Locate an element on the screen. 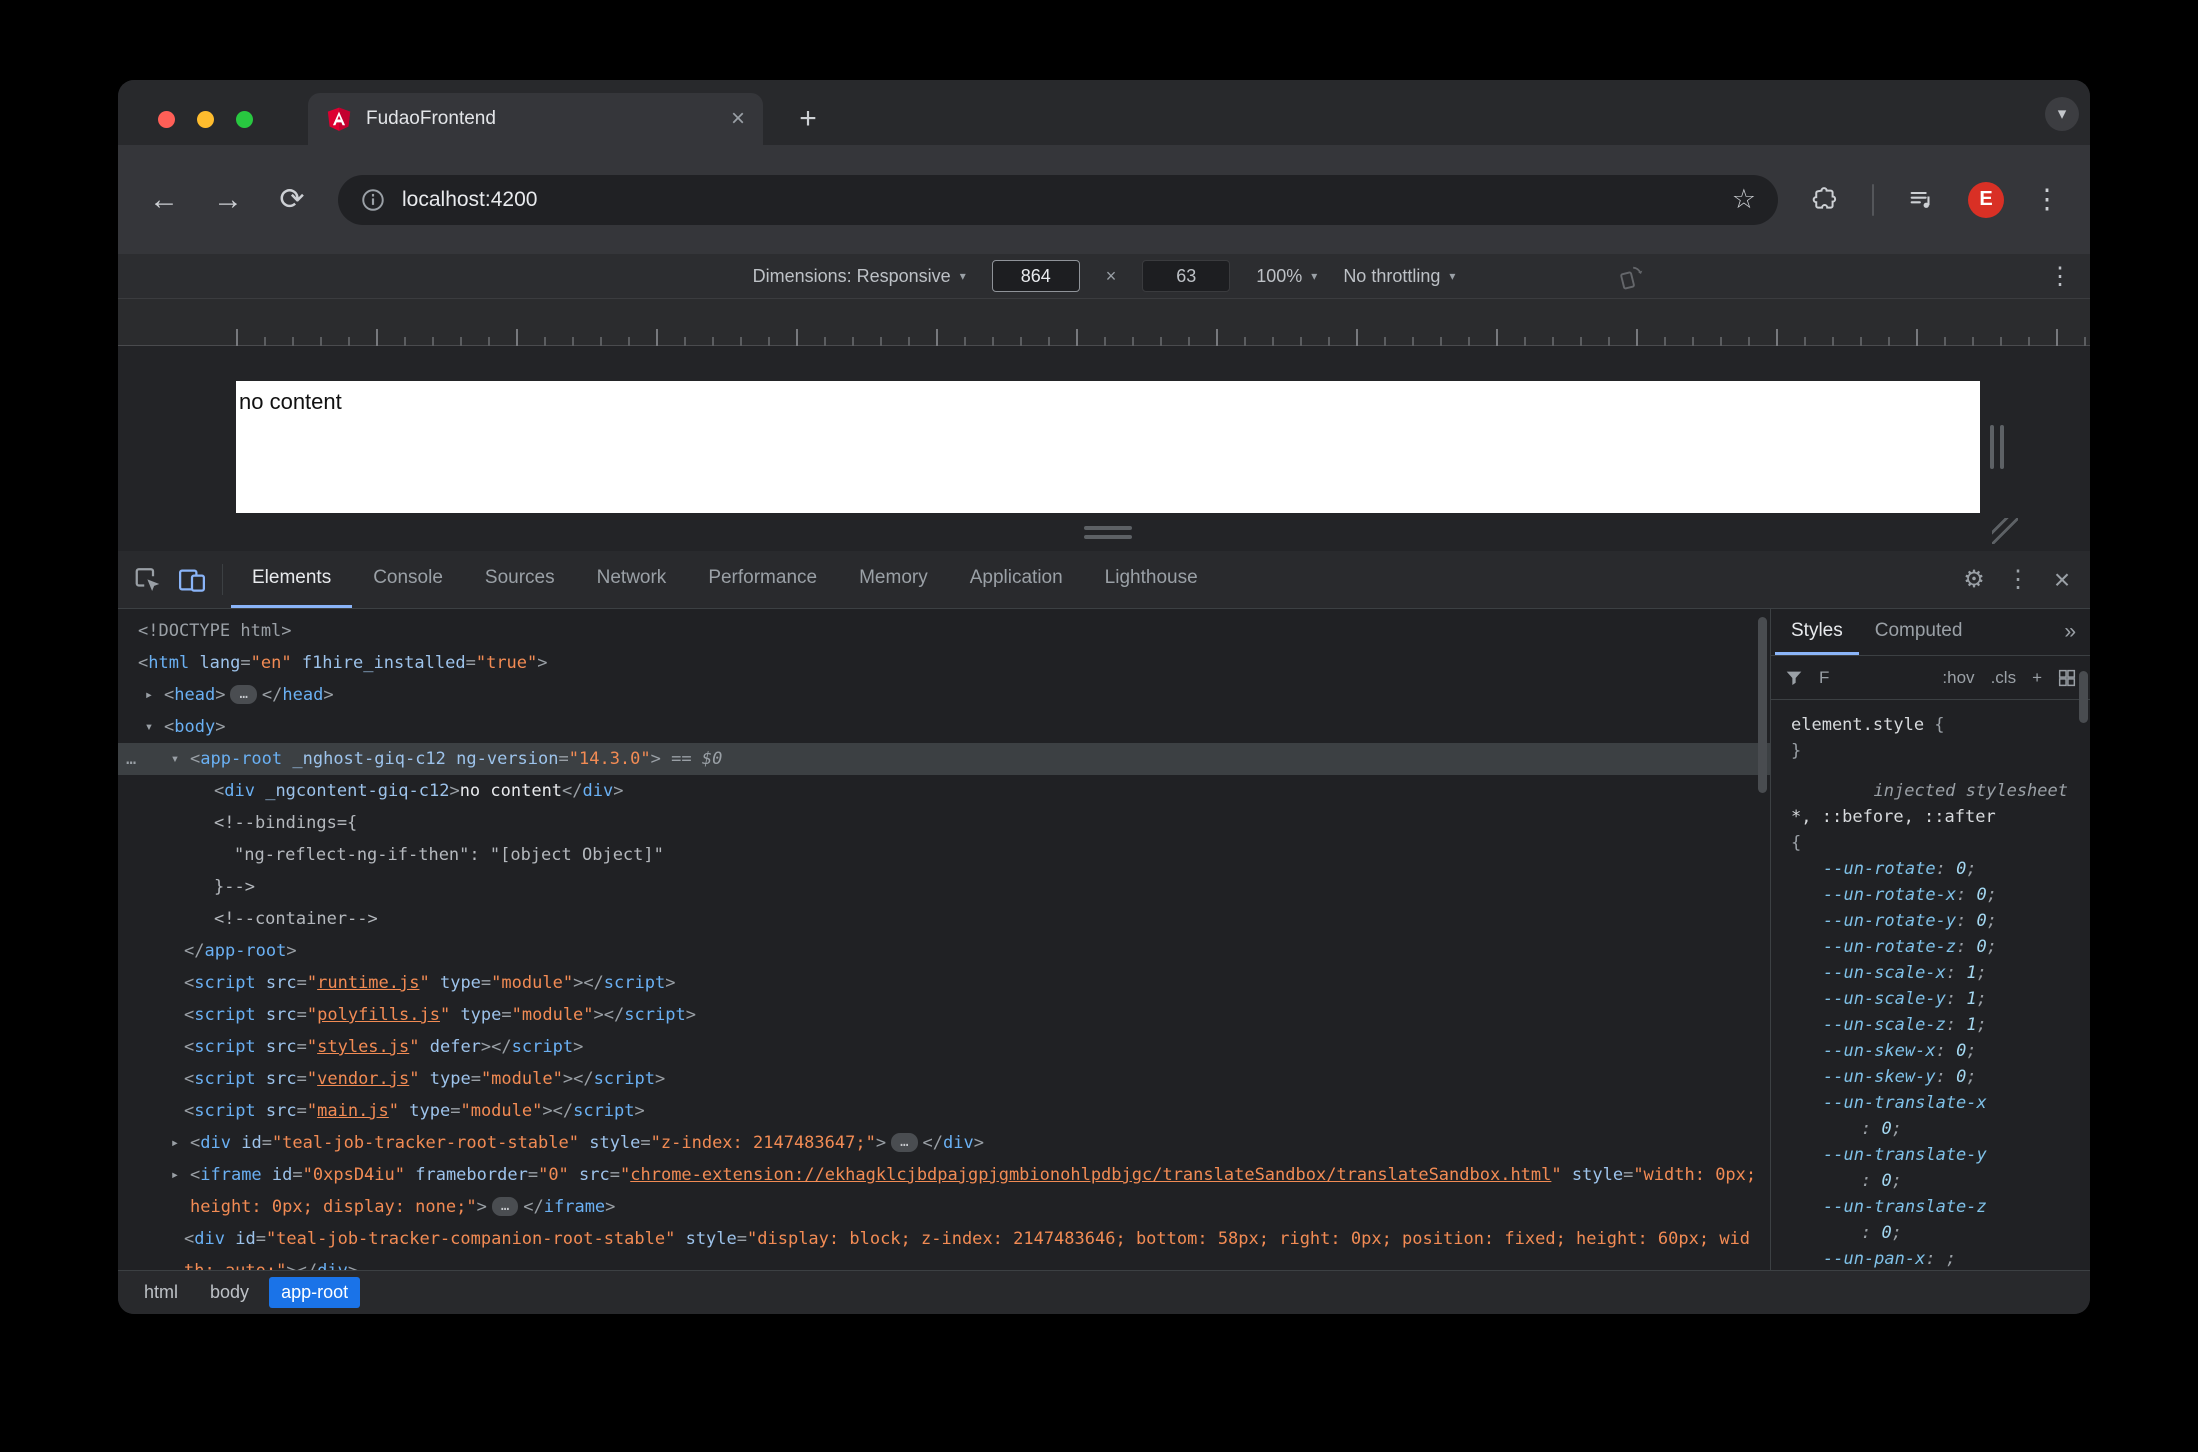 This screenshot has width=2198, height=1452. viewport-resize-handle-bottom is located at coordinates (1108, 532).